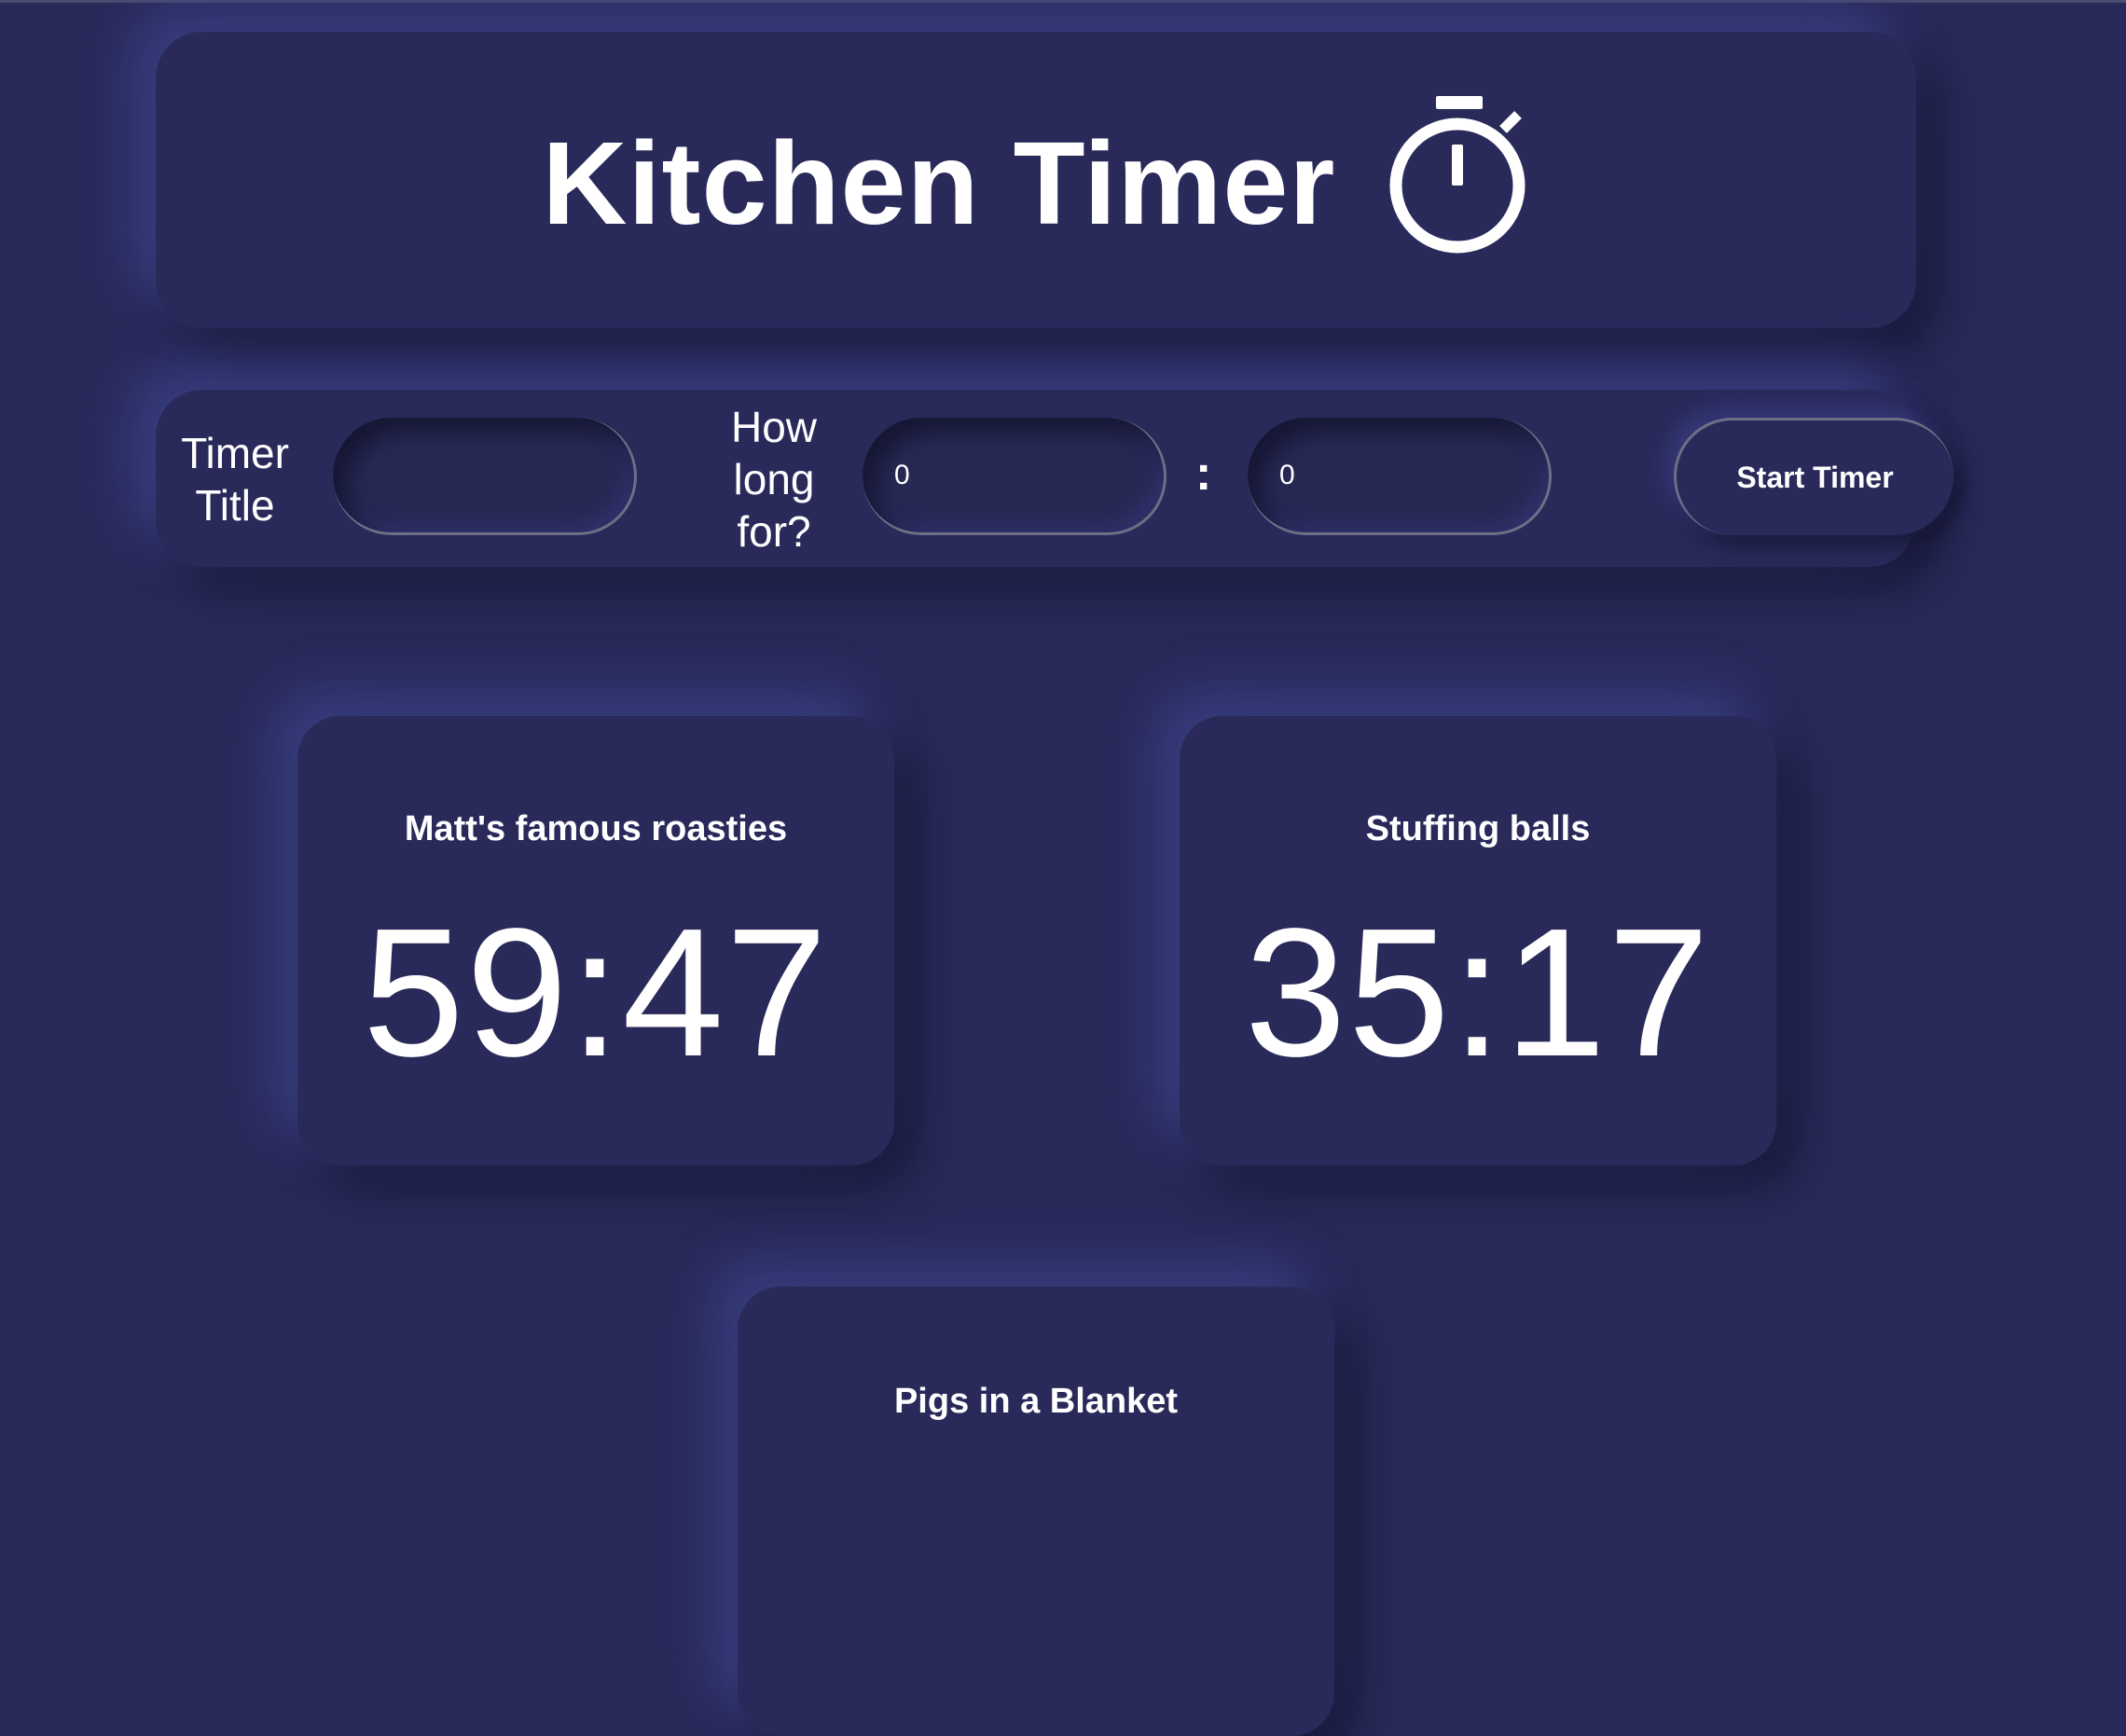  Describe the element at coordinates (596, 828) in the screenshot. I see `timer-name: Matt's famous roasties` at that location.